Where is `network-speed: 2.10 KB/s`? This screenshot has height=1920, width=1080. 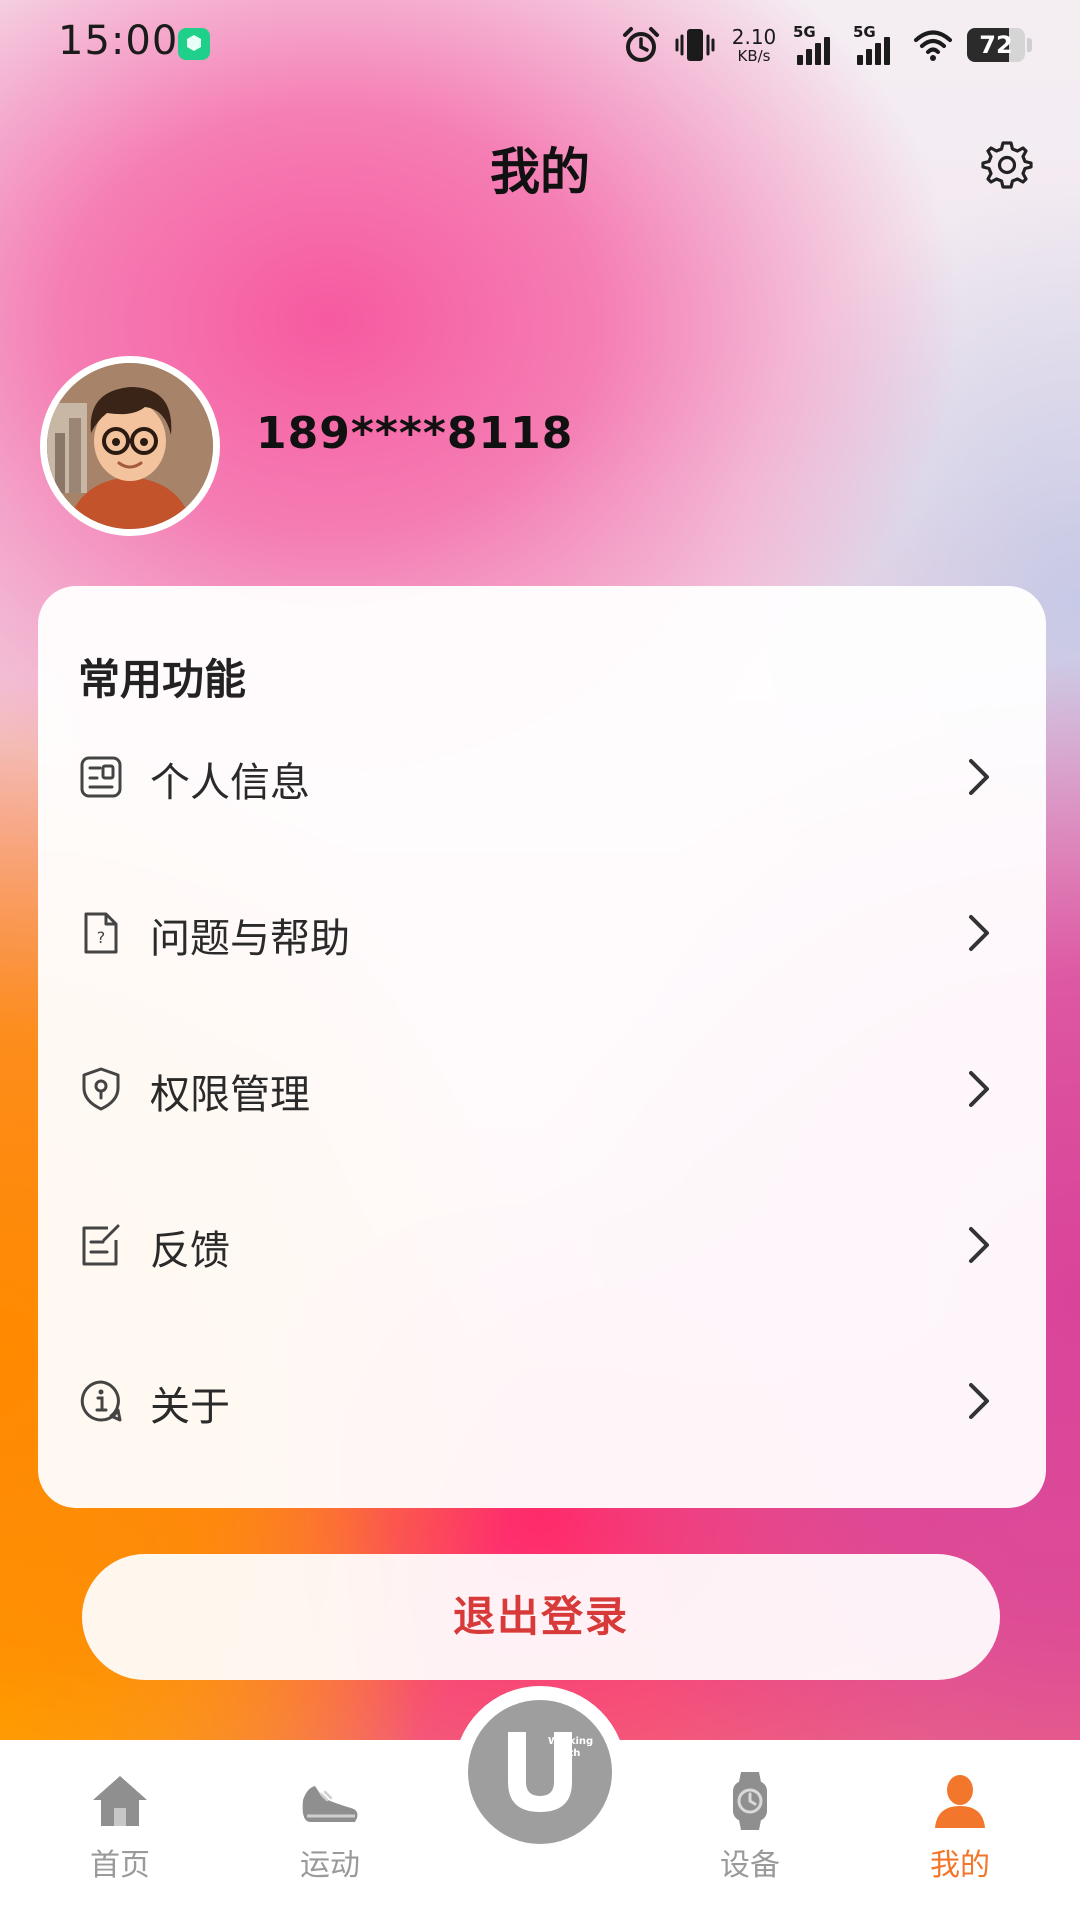
network-speed: 2.10 KB/s is located at coordinates (754, 45).